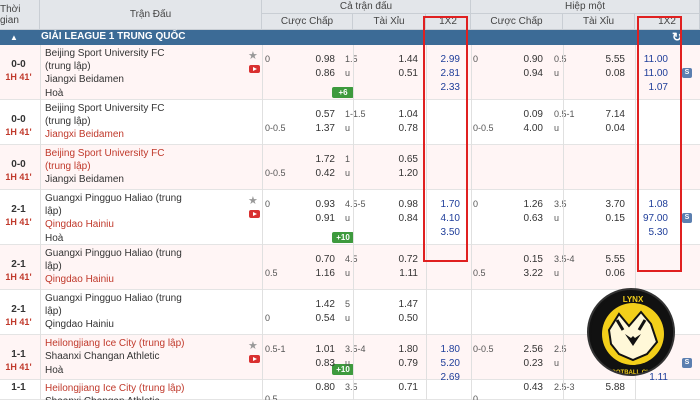  I want to click on half-handicap-home-odds: 0.09, so click(525, 114).